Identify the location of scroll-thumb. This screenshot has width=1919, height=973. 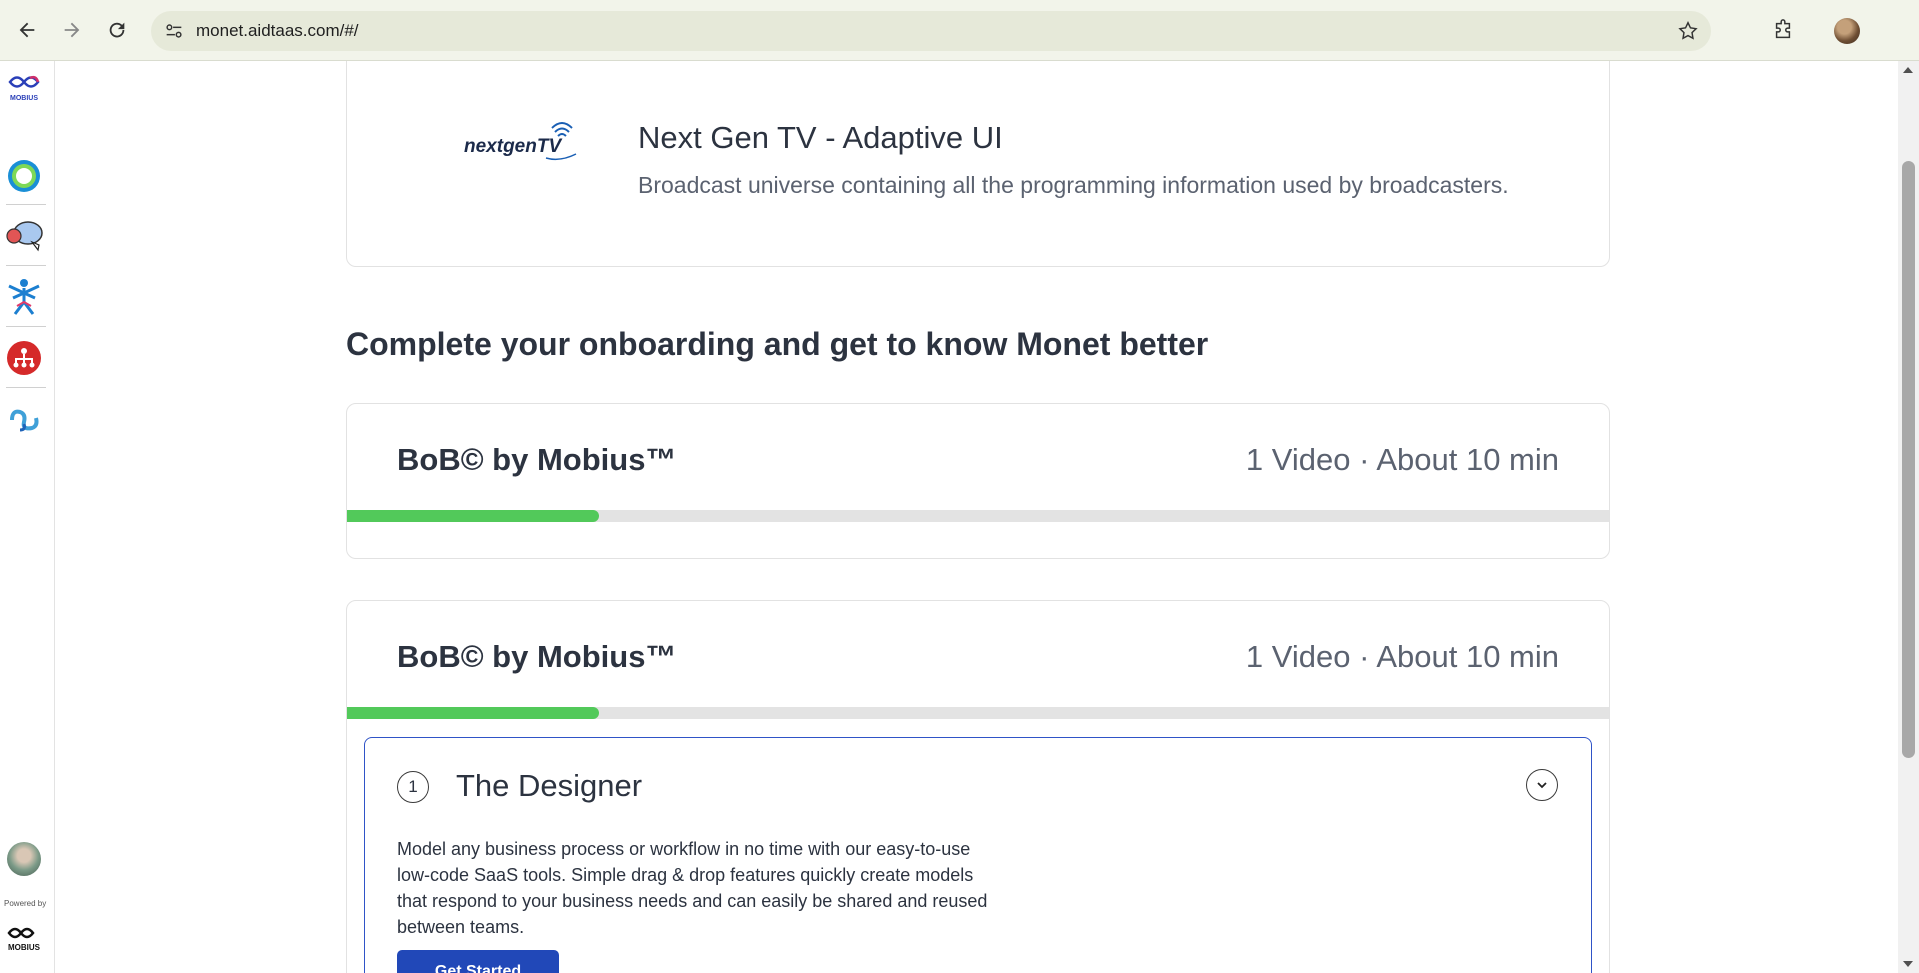
(1908, 459).